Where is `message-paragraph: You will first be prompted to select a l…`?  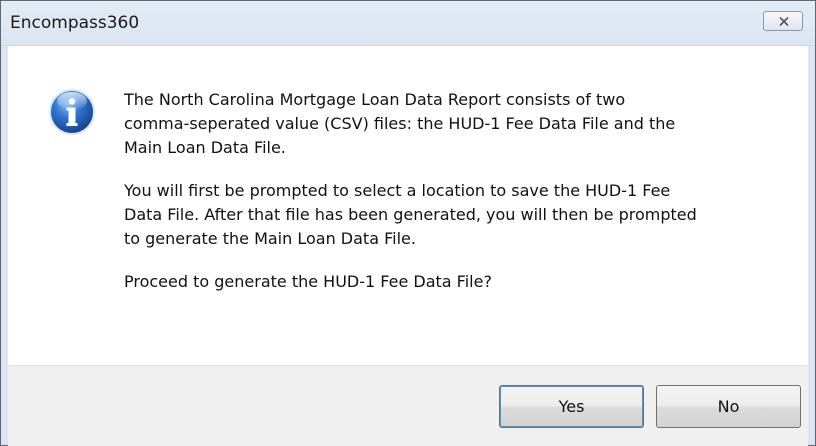 message-paragraph: You will first be prompted to select a l… is located at coordinates (410, 214).